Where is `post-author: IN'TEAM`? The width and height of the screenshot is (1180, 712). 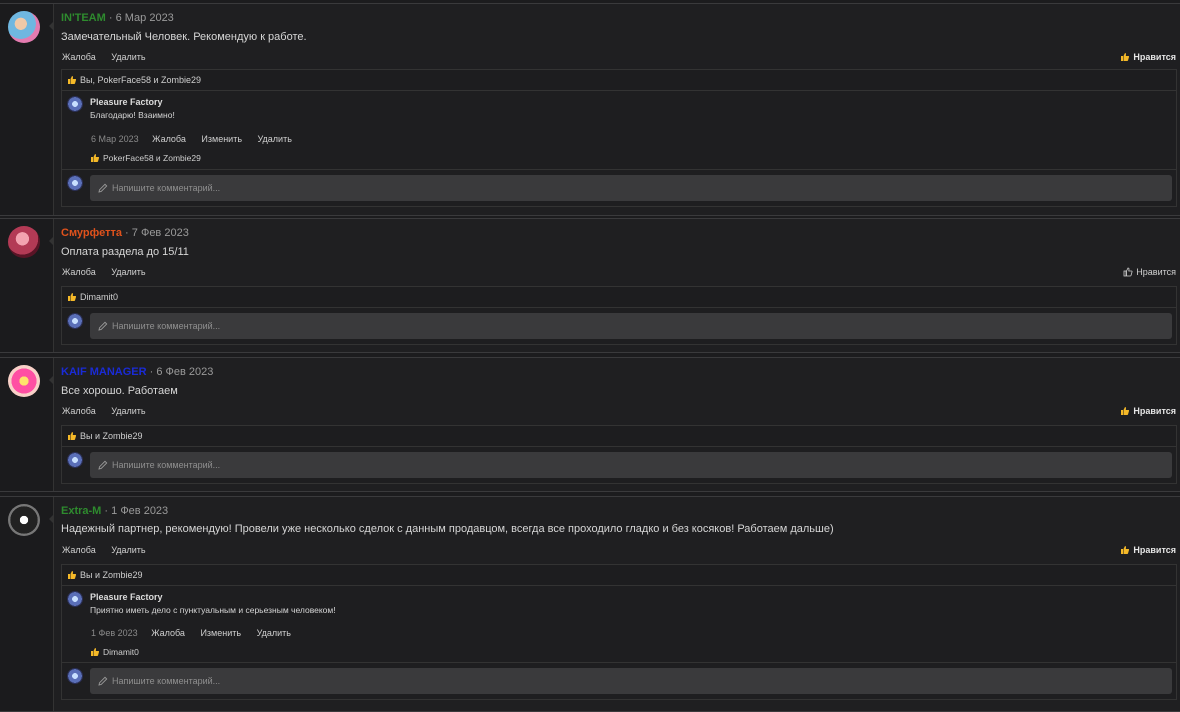 post-author: IN'TEAM is located at coordinates (83, 18).